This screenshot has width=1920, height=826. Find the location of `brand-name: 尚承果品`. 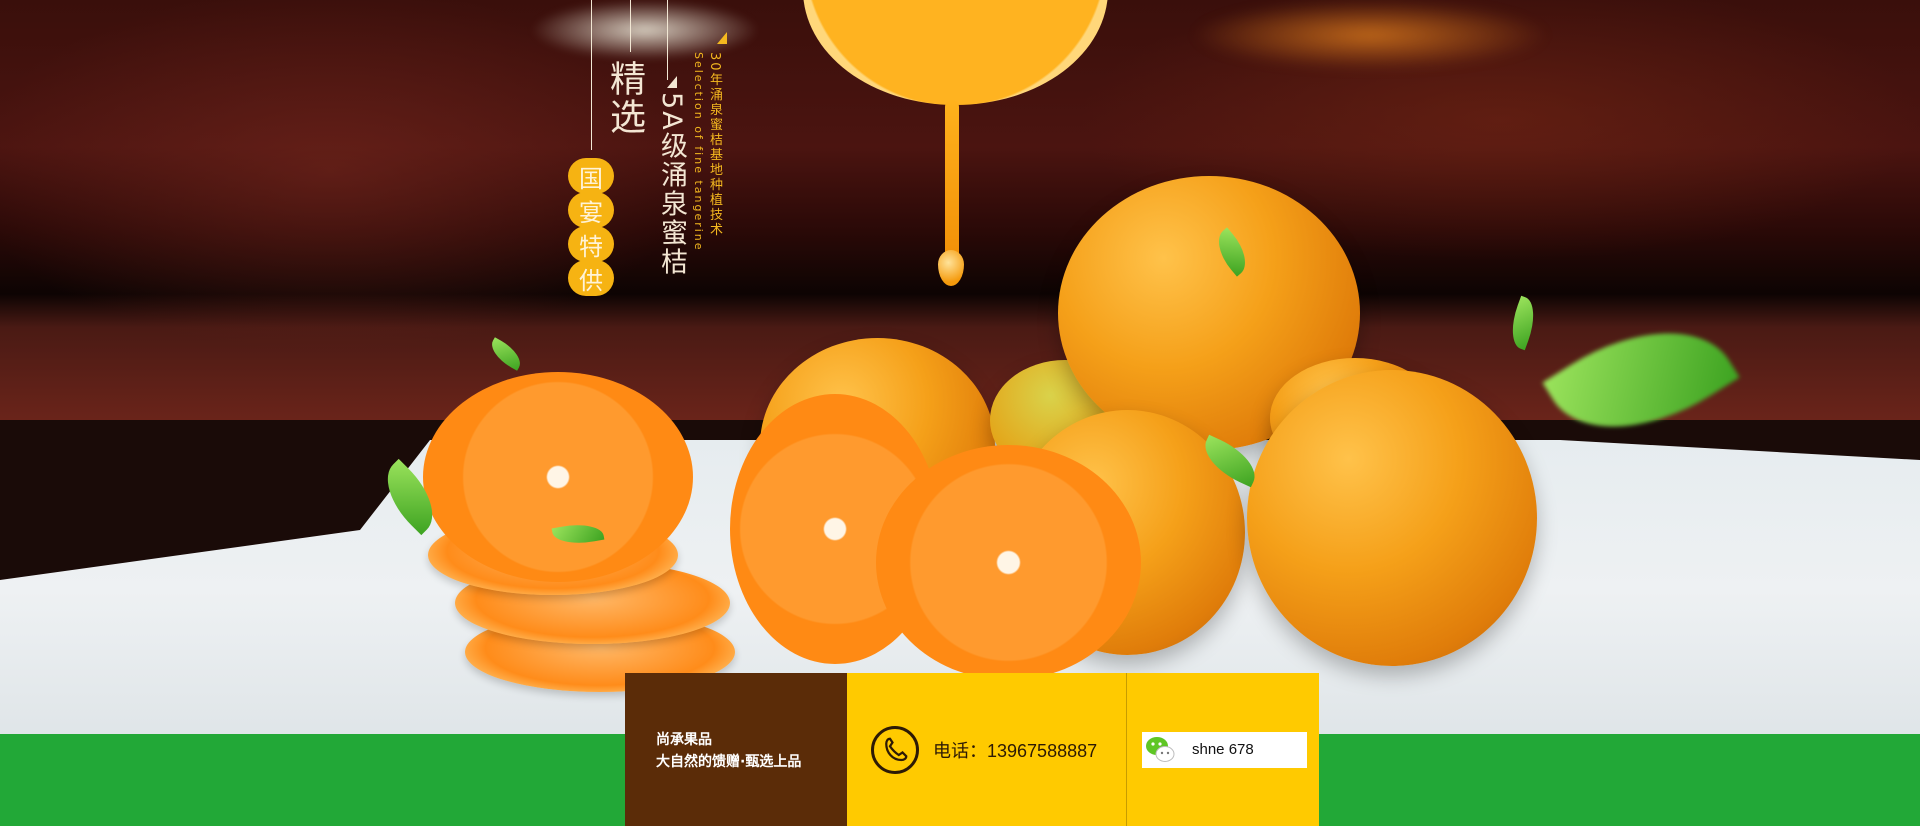

brand-name: 尚承果品 is located at coordinates (684, 740).